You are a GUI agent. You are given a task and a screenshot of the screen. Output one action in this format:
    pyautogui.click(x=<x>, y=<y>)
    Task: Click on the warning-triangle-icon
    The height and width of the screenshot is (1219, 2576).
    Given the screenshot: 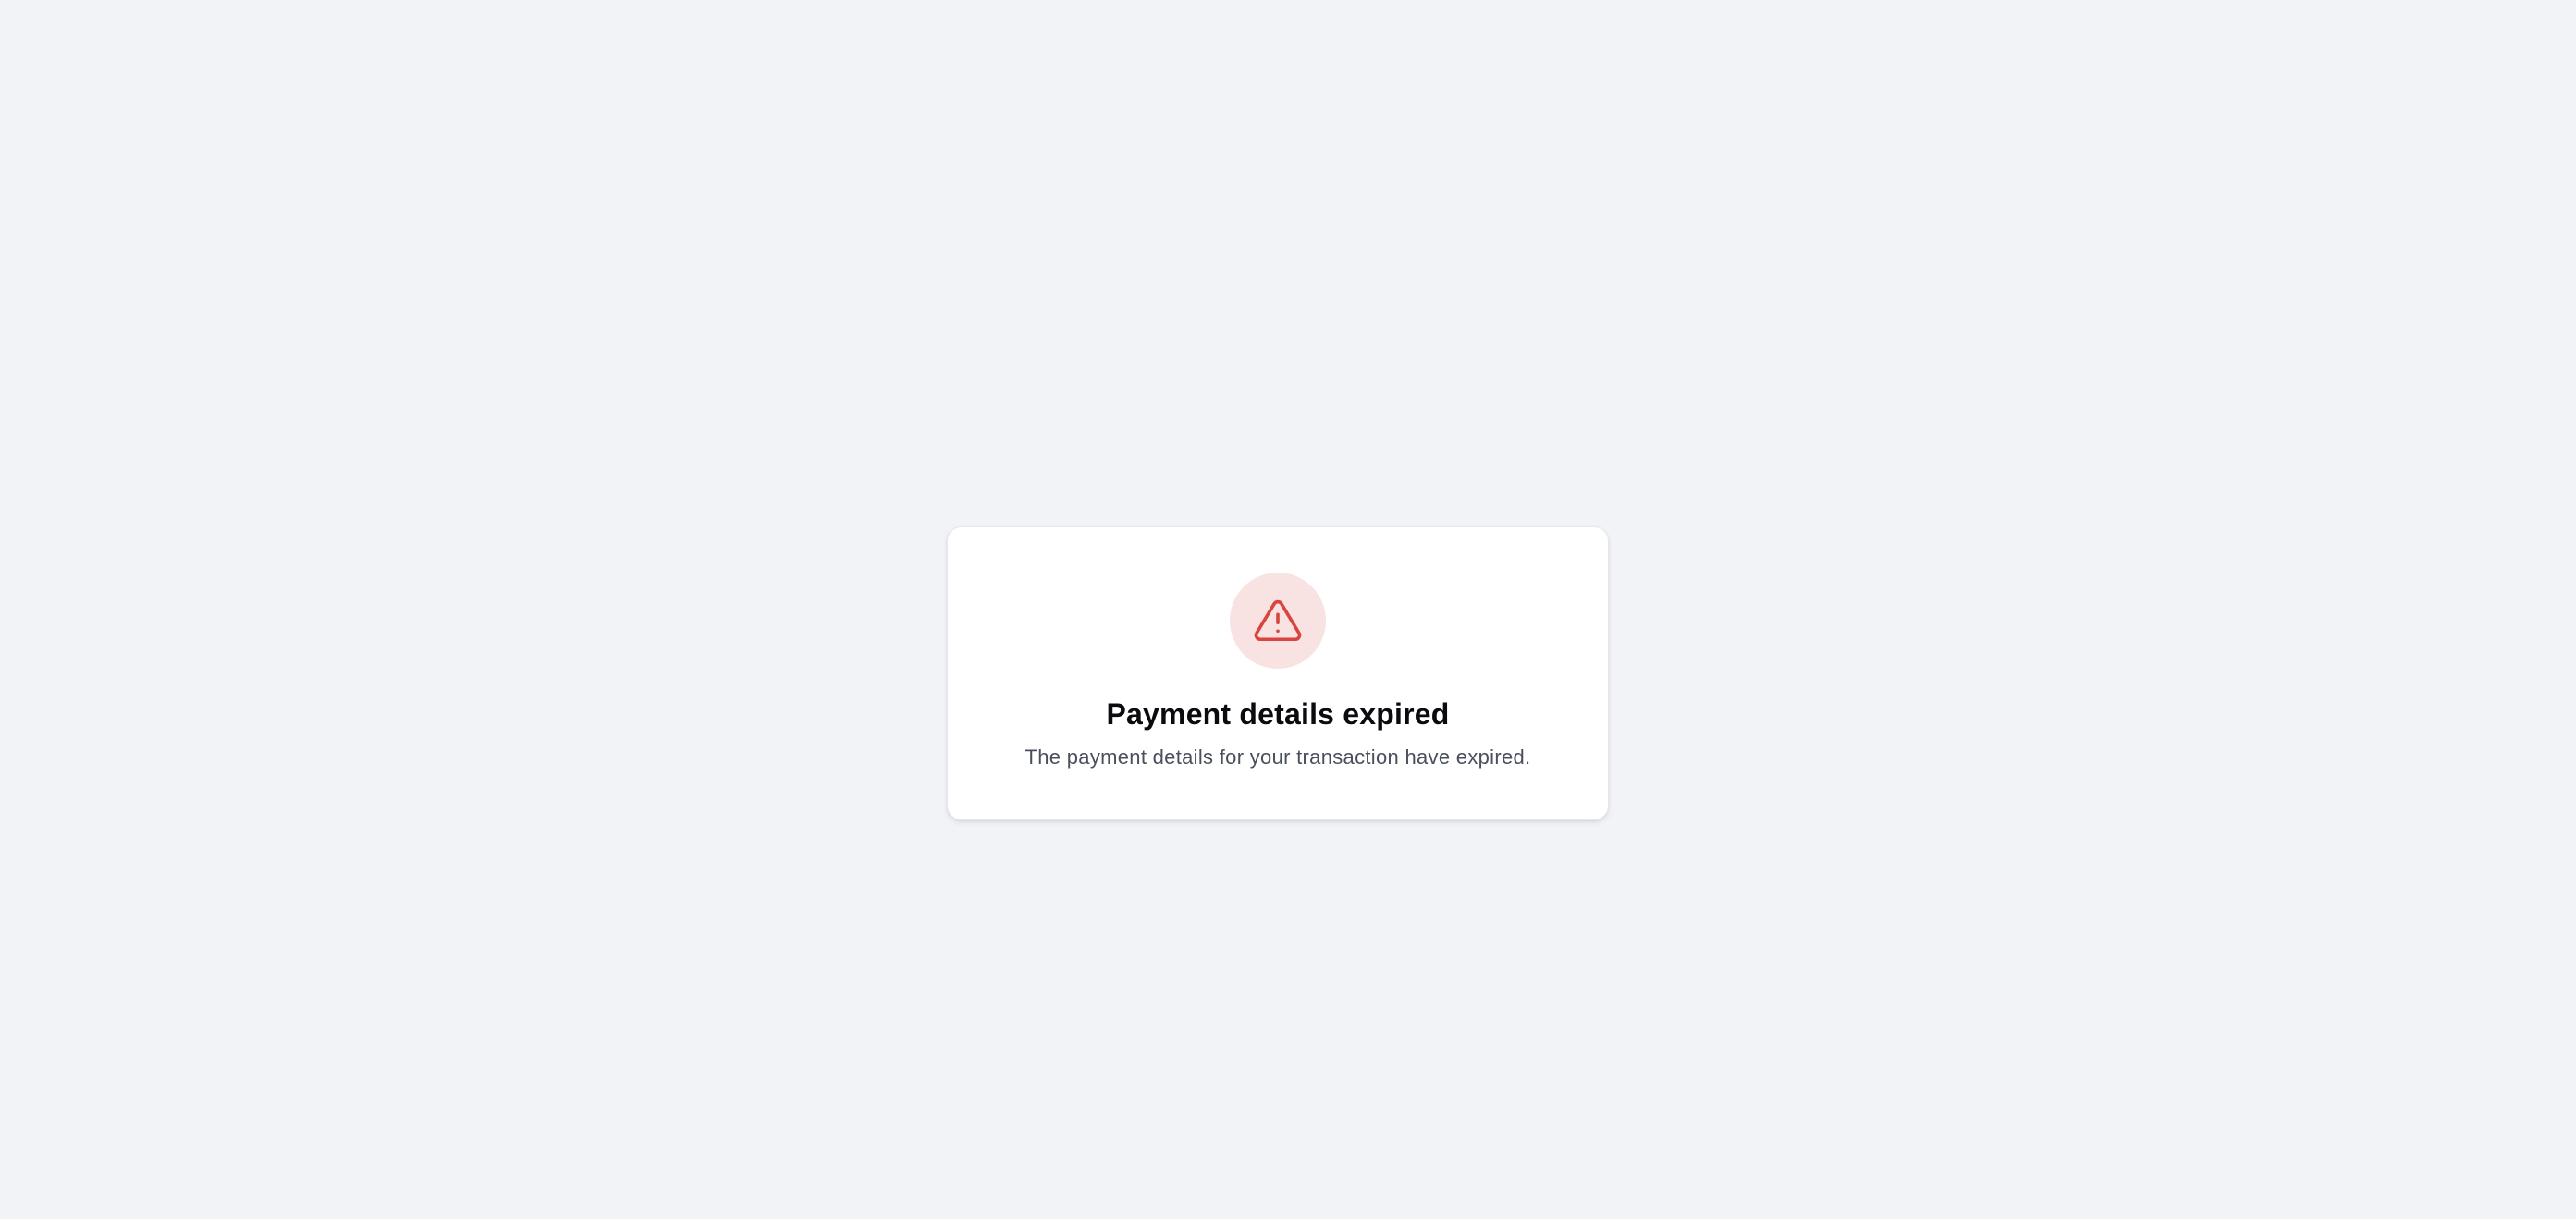 What is the action you would take?
    pyautogui.click(x=1278, y=620)
    